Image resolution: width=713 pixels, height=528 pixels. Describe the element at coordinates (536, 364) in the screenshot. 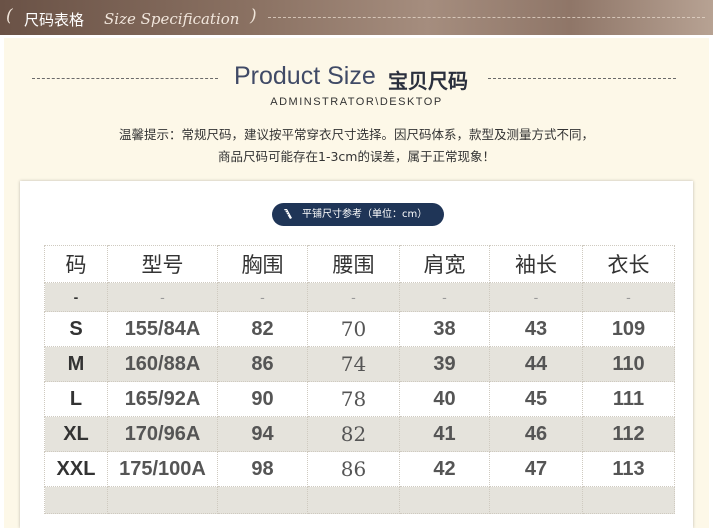

I see `table-cell: 44` at that location.